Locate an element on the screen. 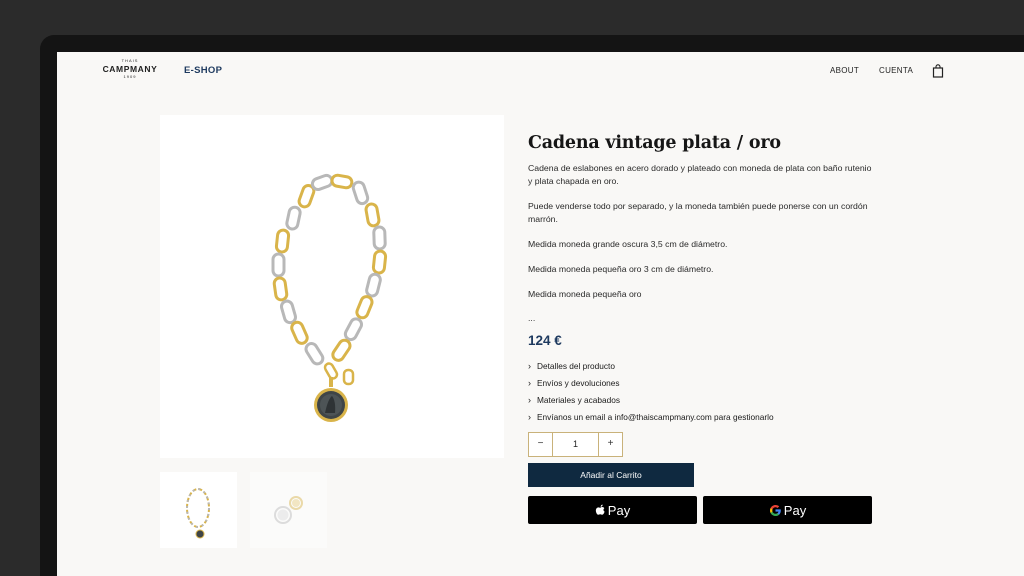 This screenshot has width=1024, height=576. apple-pay-label: Pay is located at coordinates (619, 510).